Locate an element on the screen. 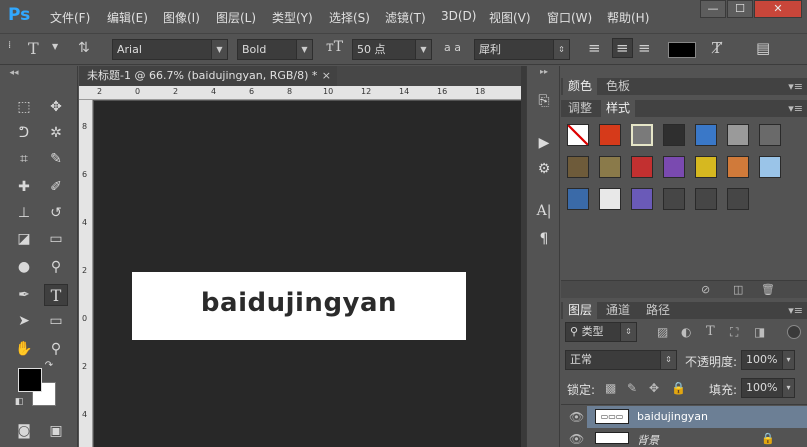 The image size is (807, 447). opacity-input: 100% ▾ is located at coordinates (768, 360).